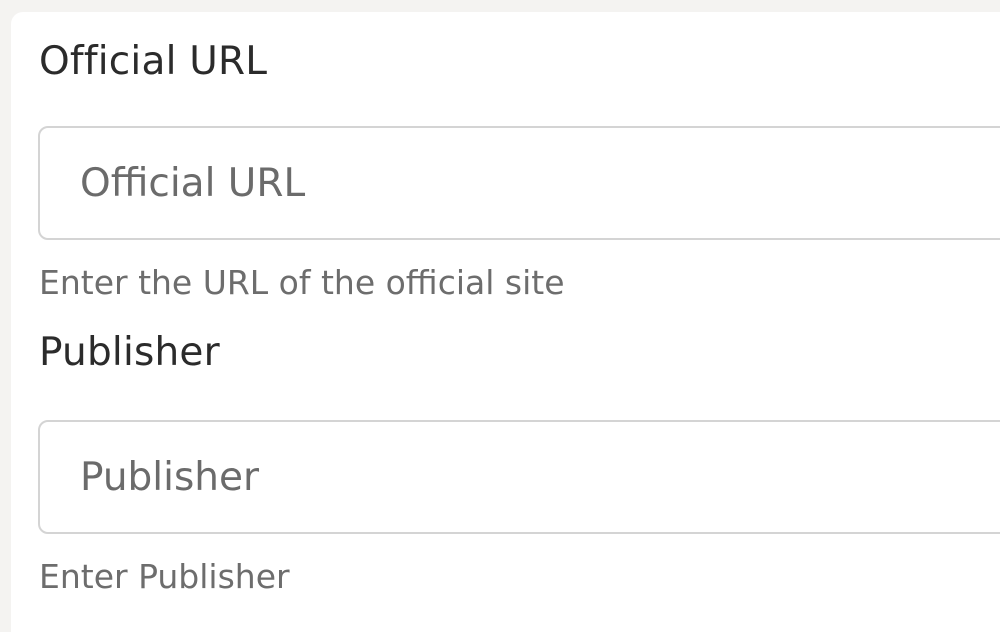  Describe the element at coordinates (302, 282) in the screenshot. I see `official-url-help-text: Enter the URL of the official site` at that location.